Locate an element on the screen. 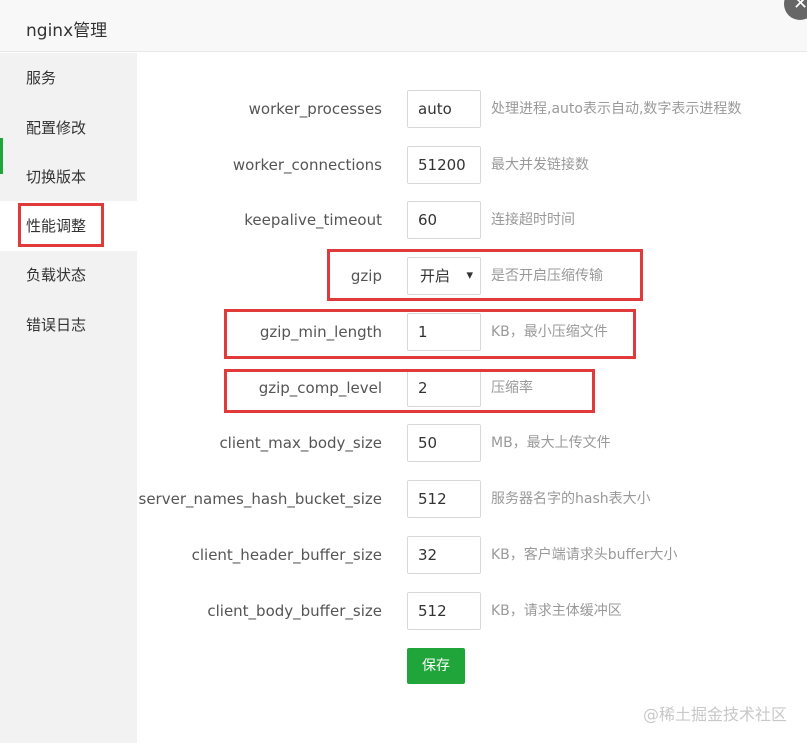  sidebar-item-config: 配置修改 is located at coordinates (68, 128).